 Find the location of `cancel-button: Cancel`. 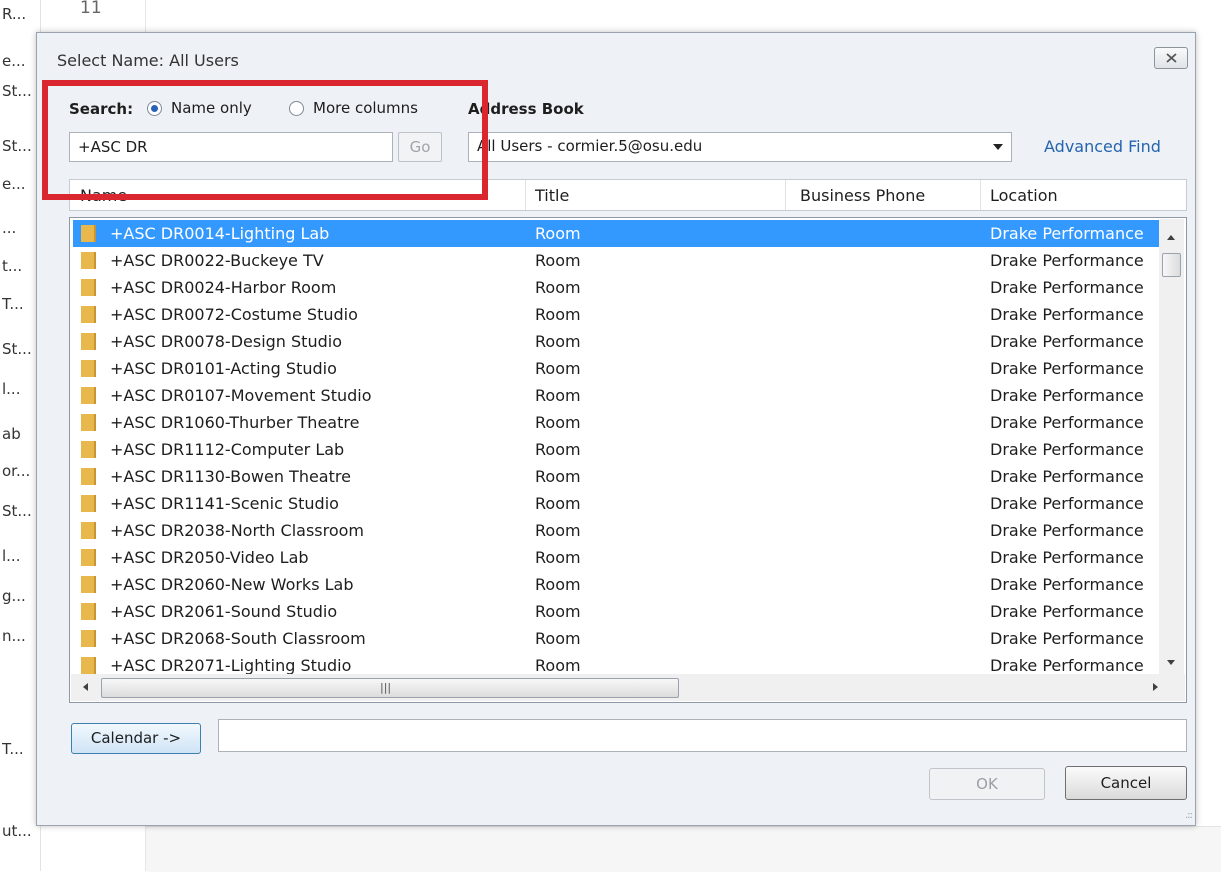

cancel-button: Cancel is located at coordinates (1126, 783).